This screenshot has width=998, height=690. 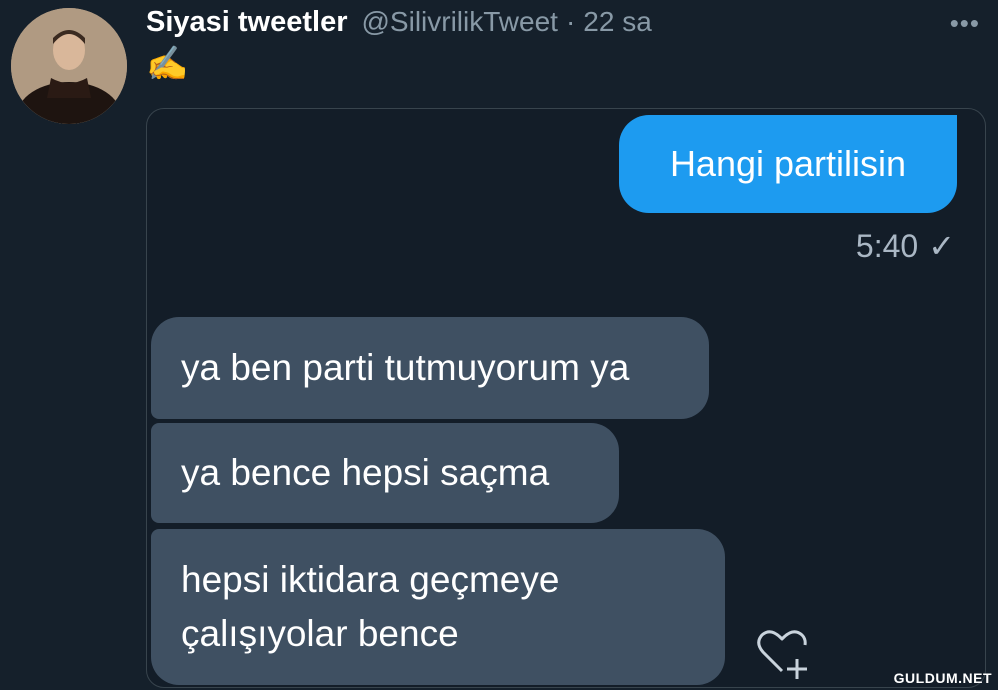 I want to click on display-name: Siyasi tweetler, so click(x=247, y=22).